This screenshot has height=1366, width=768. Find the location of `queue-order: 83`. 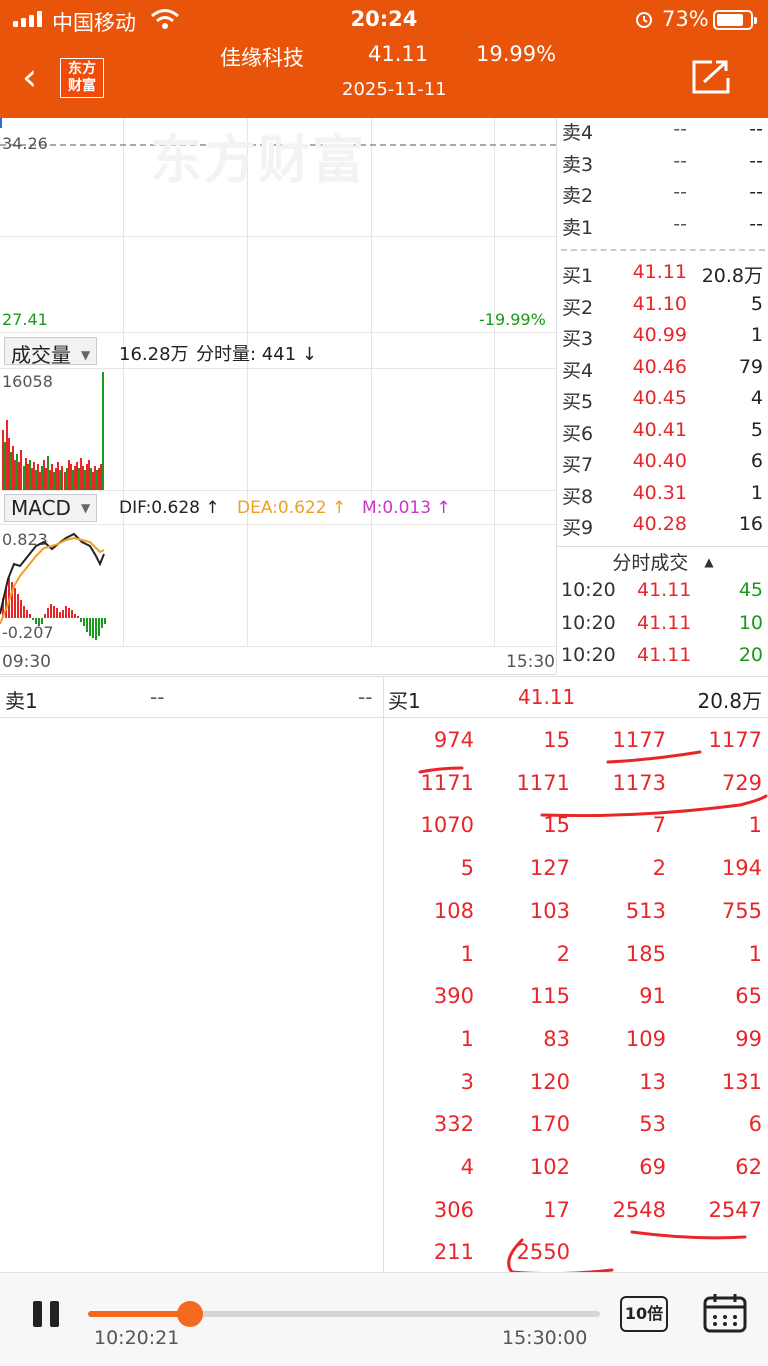

queue-order: 83 is located at coordinates (556, 1038).